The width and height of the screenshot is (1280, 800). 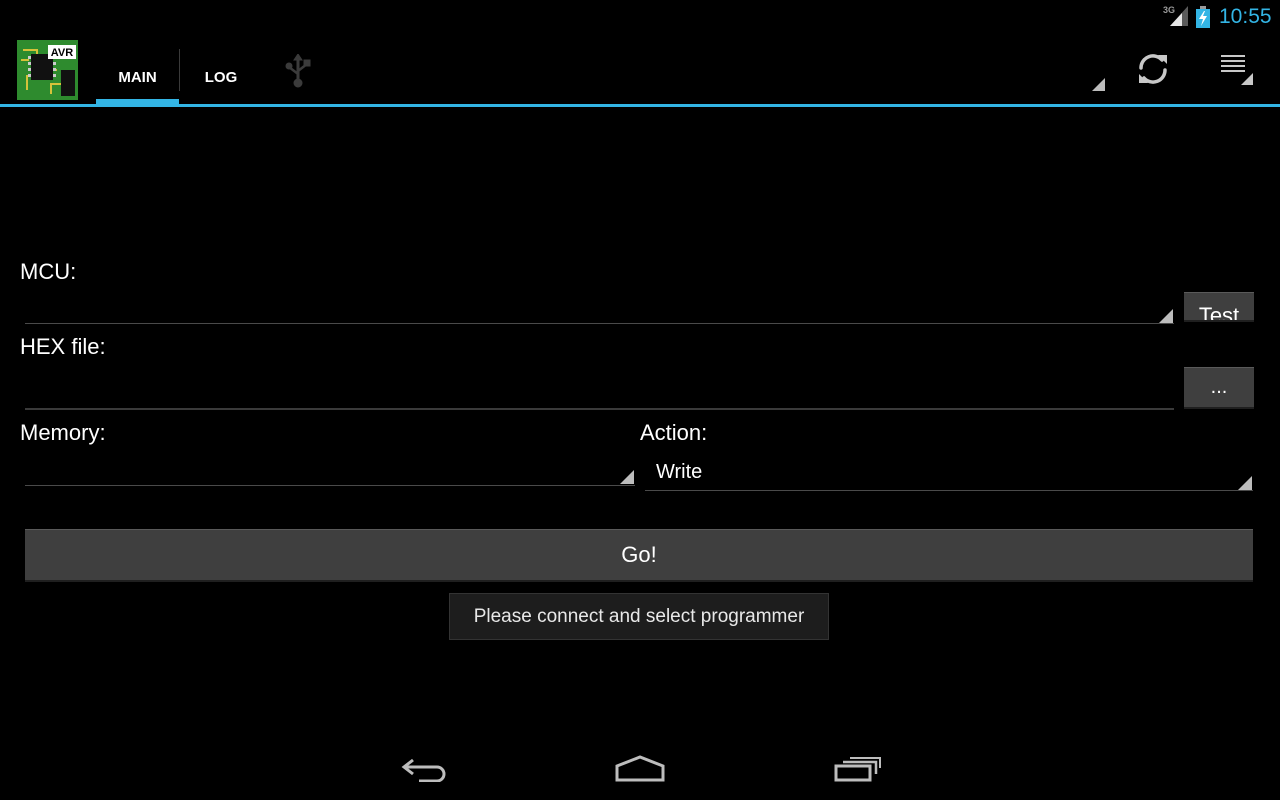 What do you see at coordinates (599, 323) in the screenshot?
I see `mcu-spinner-underline` at bounding box center [599, 323].